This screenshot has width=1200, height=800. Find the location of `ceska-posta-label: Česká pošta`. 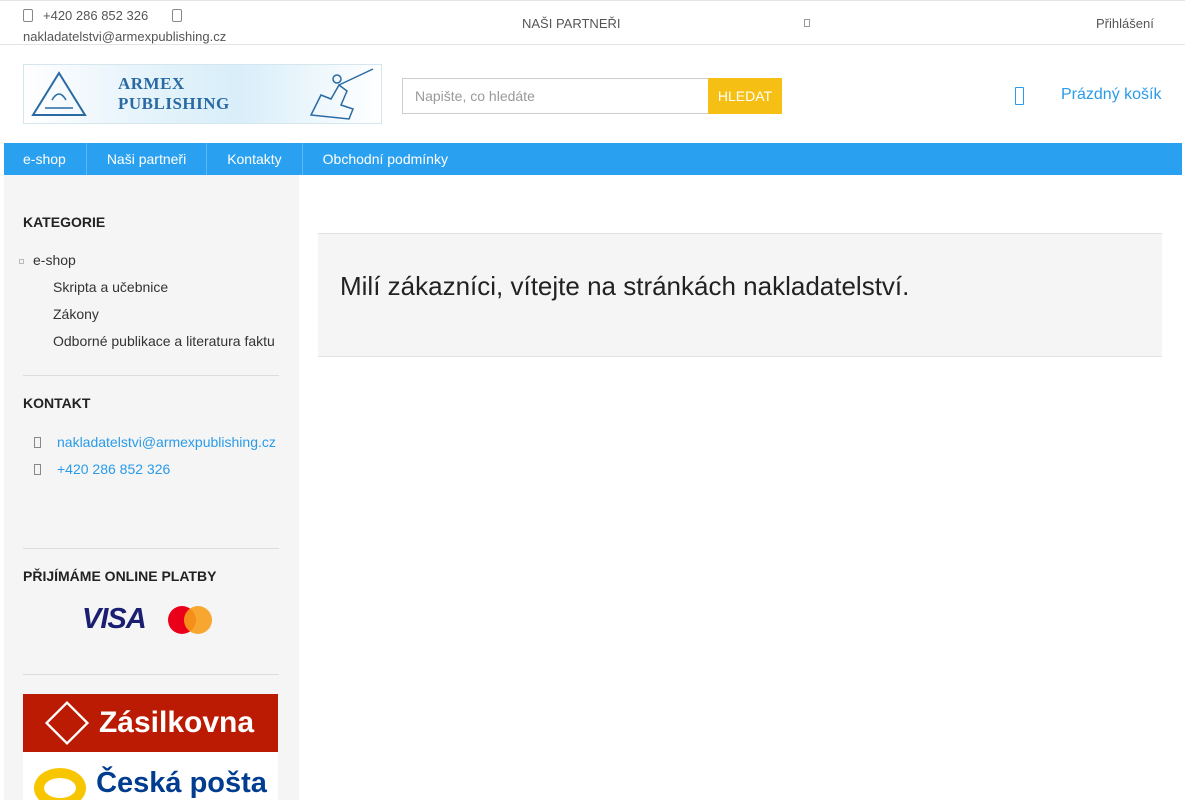

ceska-posta-label: Česká pošta is located at coordinates (181, 782).